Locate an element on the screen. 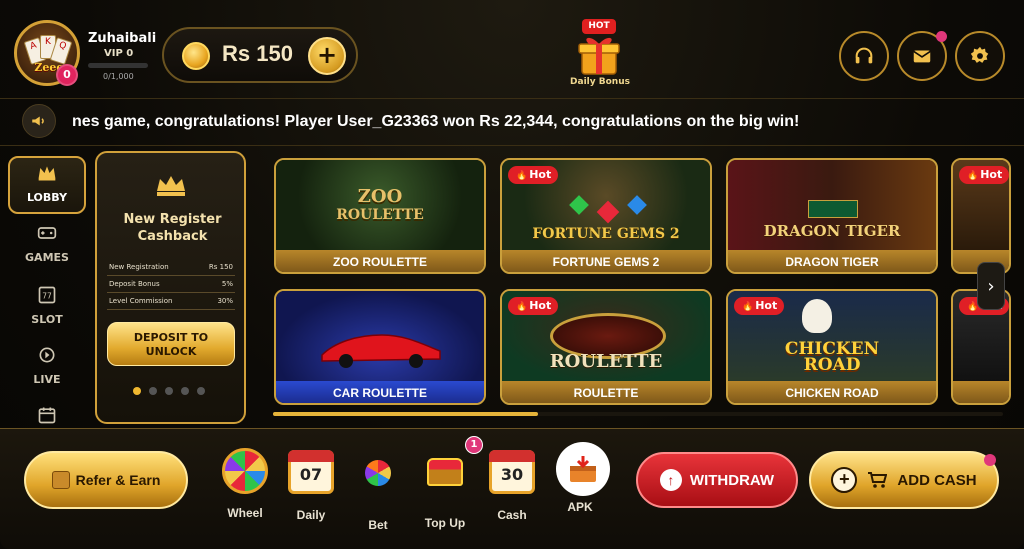  add-cash-notification-dot is located at coordinates (990, 460).